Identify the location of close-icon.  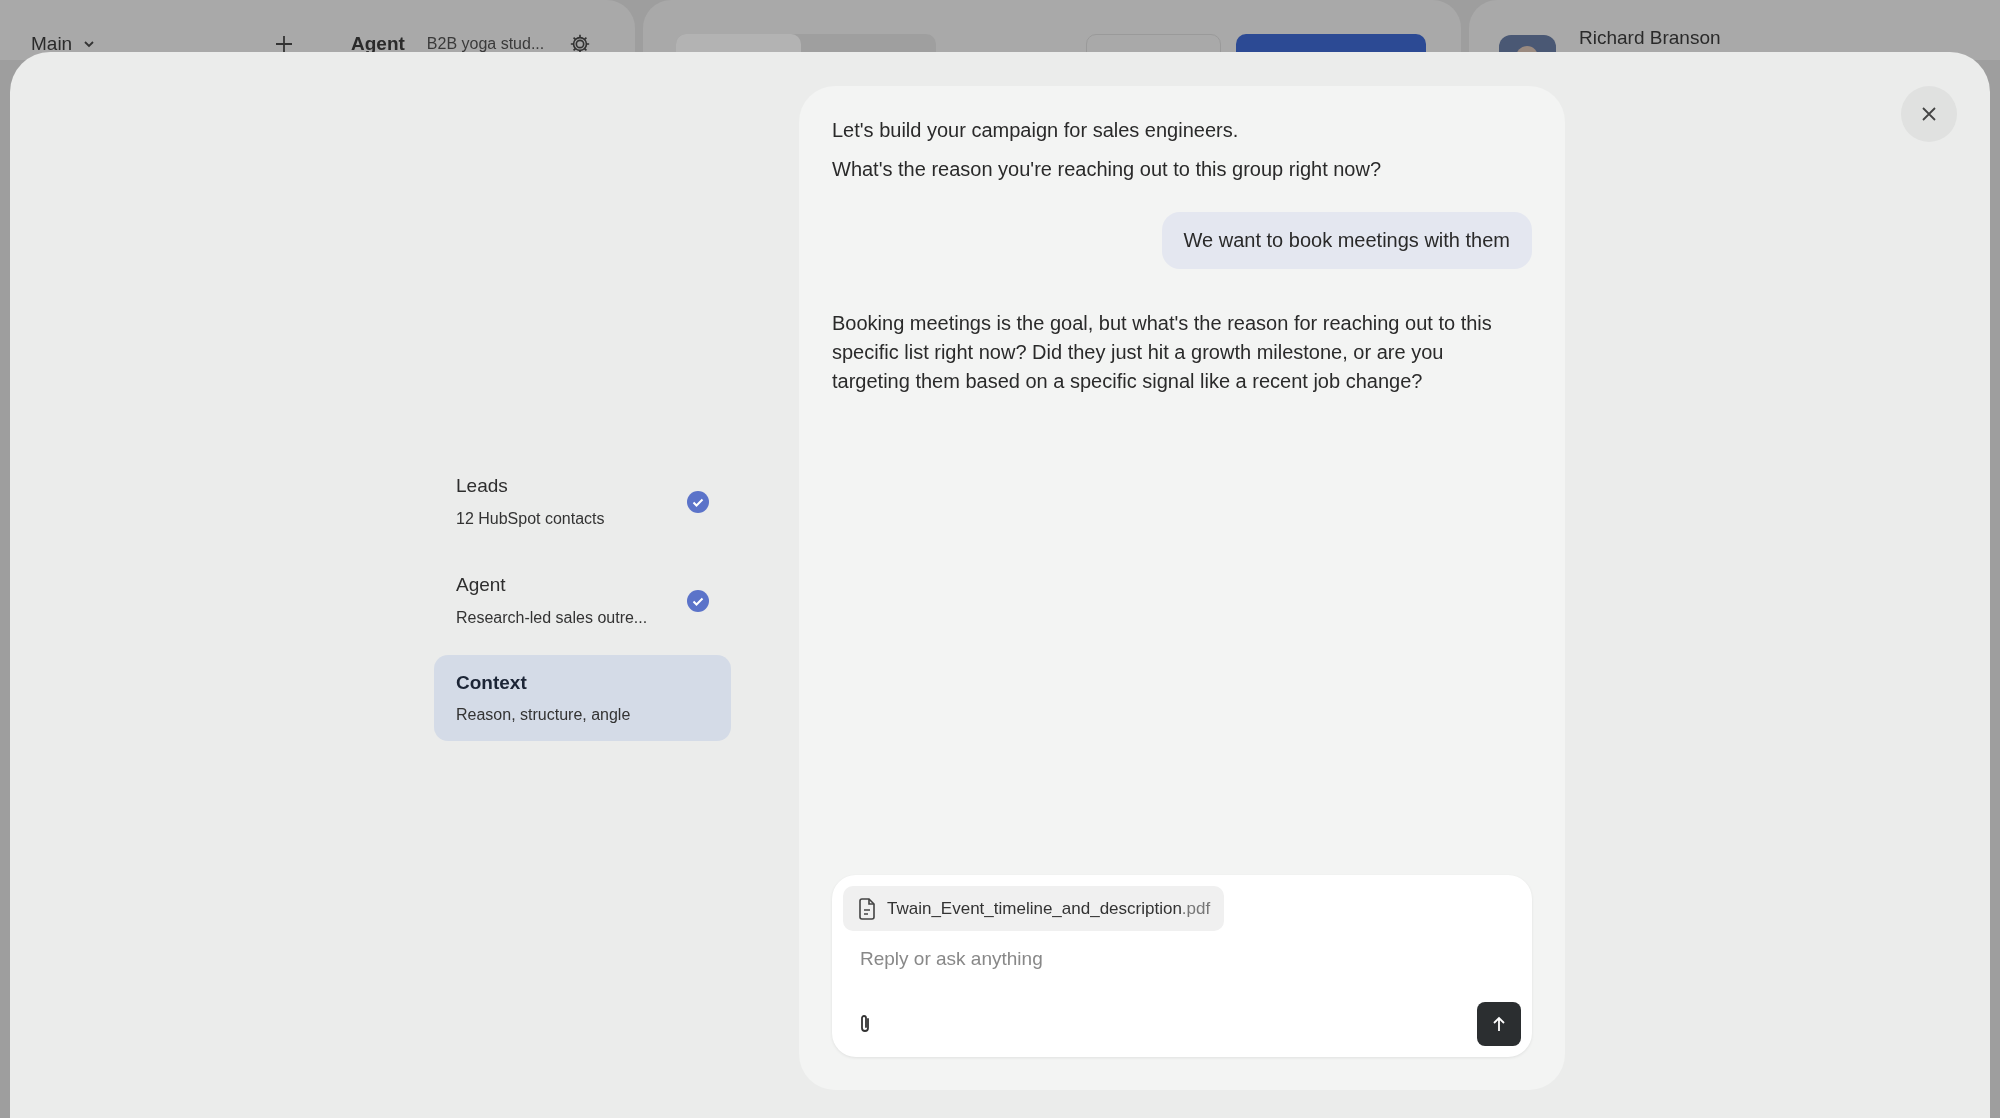
(1929, 114).